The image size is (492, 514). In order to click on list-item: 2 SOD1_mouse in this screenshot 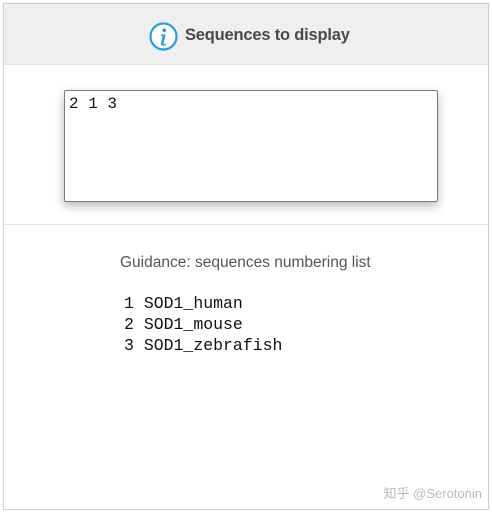, I will do `click(203, 324)`.